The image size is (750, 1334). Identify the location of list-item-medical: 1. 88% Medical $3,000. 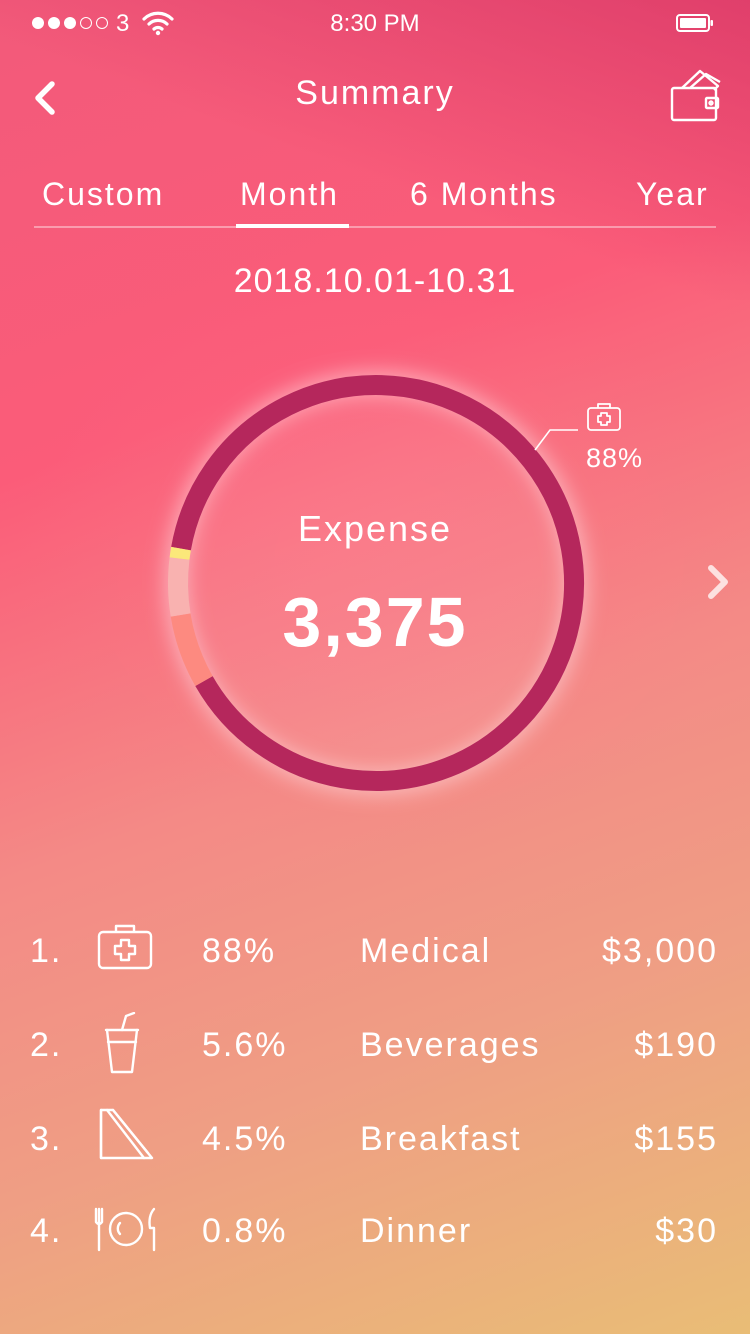
(375, 953).